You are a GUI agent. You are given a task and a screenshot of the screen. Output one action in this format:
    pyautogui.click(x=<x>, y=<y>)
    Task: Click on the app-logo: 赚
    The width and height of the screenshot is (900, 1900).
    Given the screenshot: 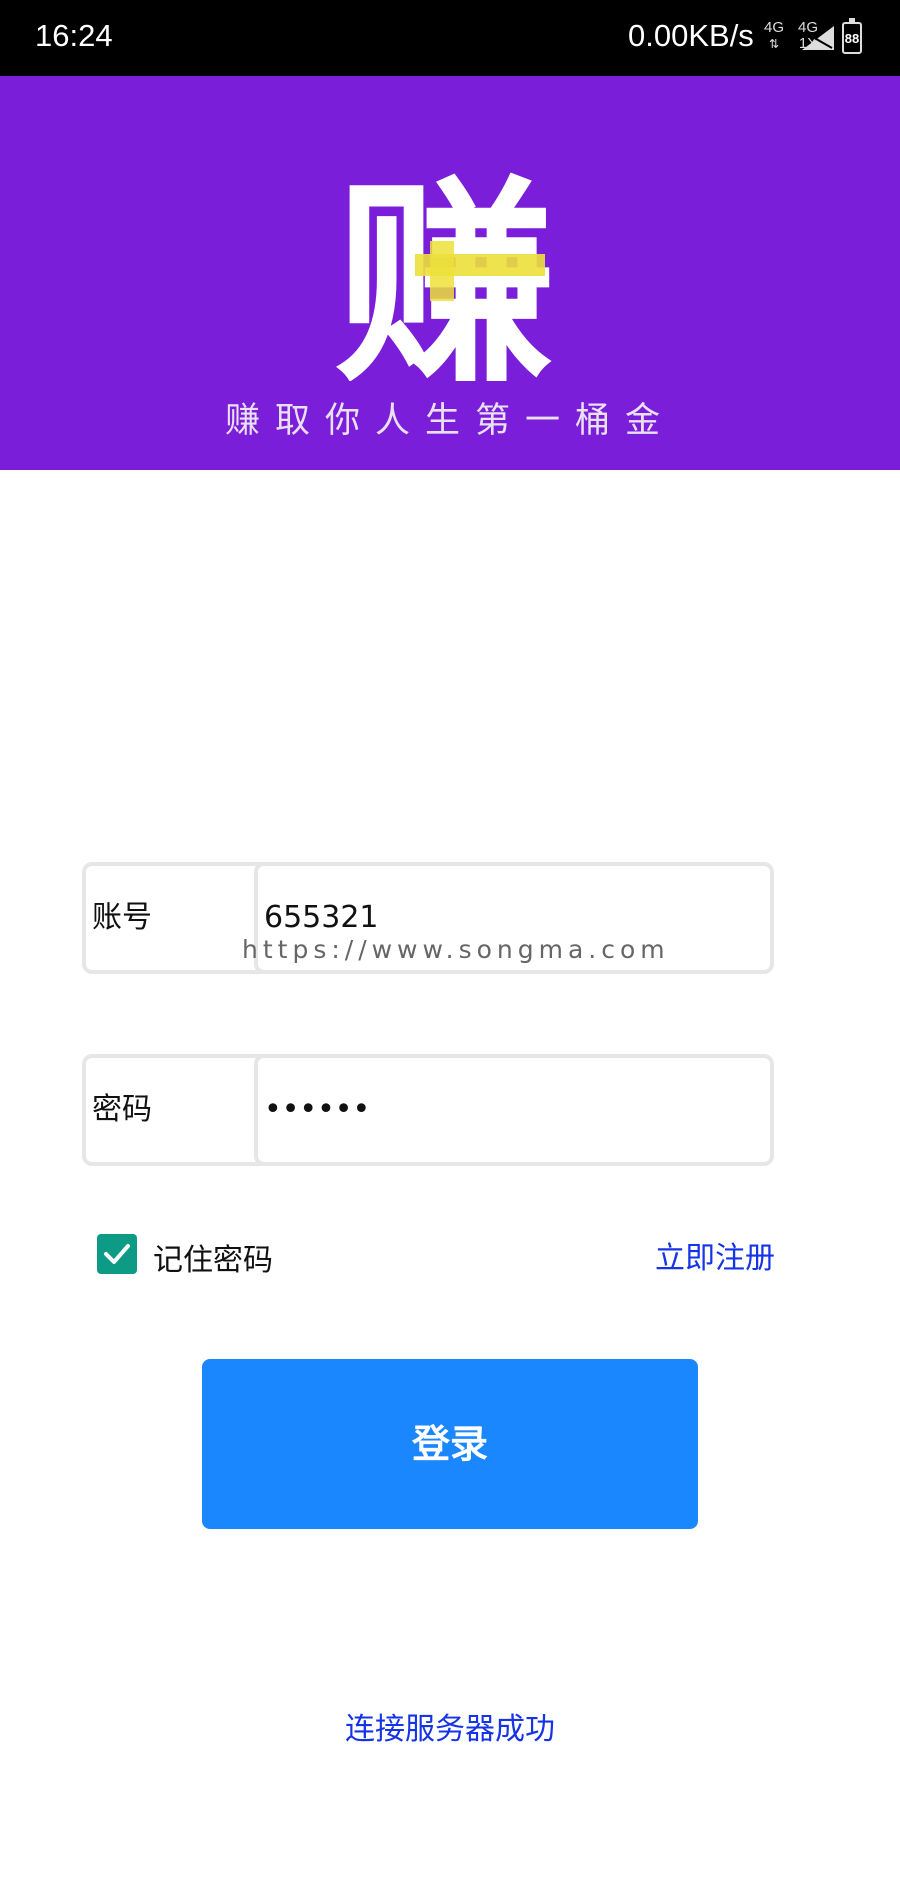 What is the action you would take?
    pyautogui.click(x=445, y=271)
    